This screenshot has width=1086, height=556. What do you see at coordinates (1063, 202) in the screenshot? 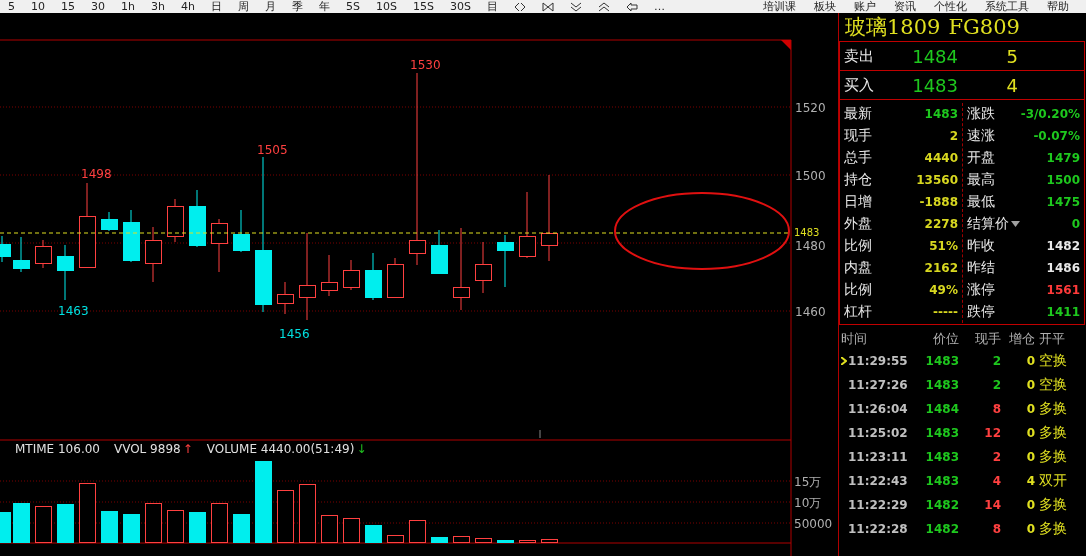
I see `stat-value: 1475` at bounding box center [1063, 202].